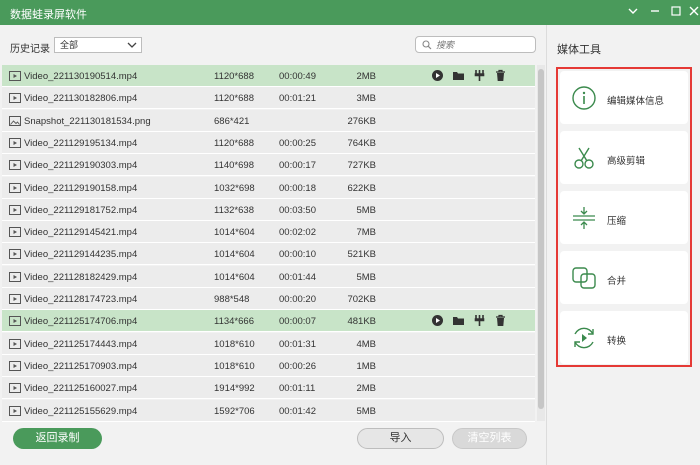  What do you see at coordinates (69, 45) in the screenshot?
I see `history-filter-value: 全部` at bounding box center [69, 45].